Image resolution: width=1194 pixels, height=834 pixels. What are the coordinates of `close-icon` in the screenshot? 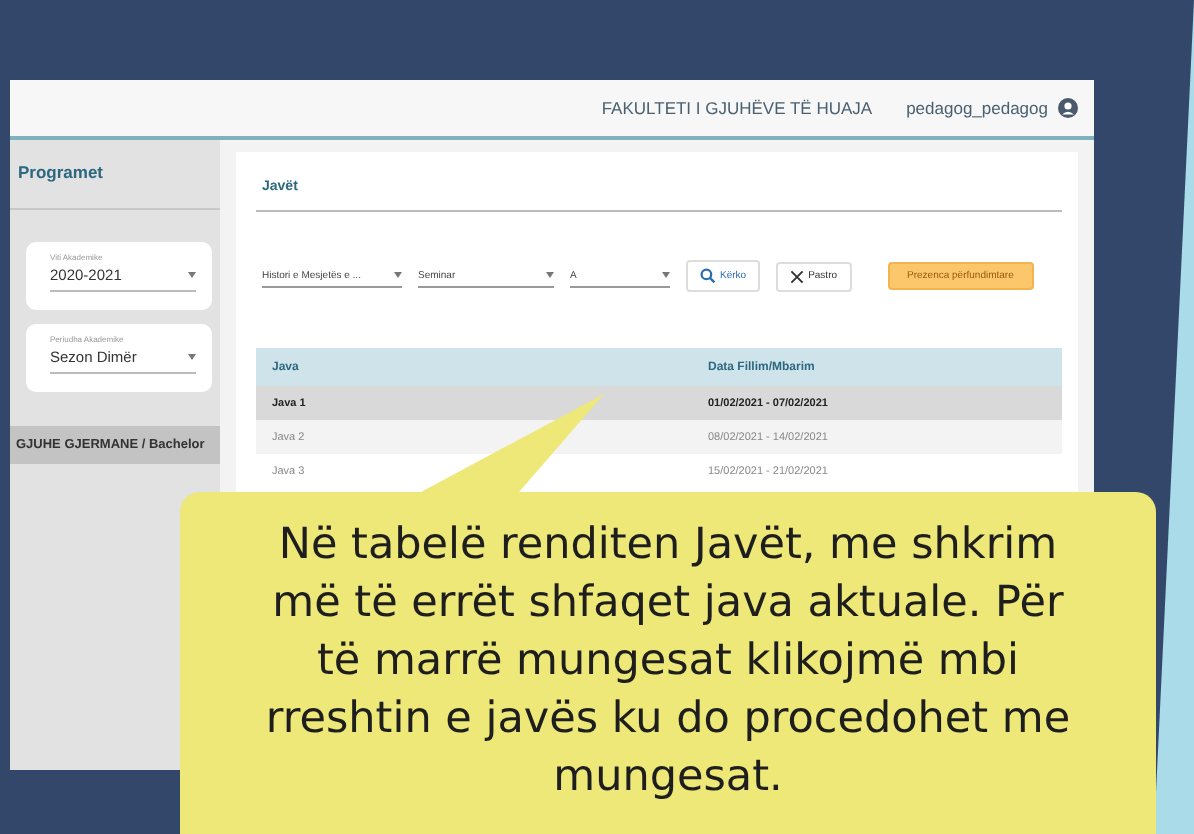 It's located at (797, 276).